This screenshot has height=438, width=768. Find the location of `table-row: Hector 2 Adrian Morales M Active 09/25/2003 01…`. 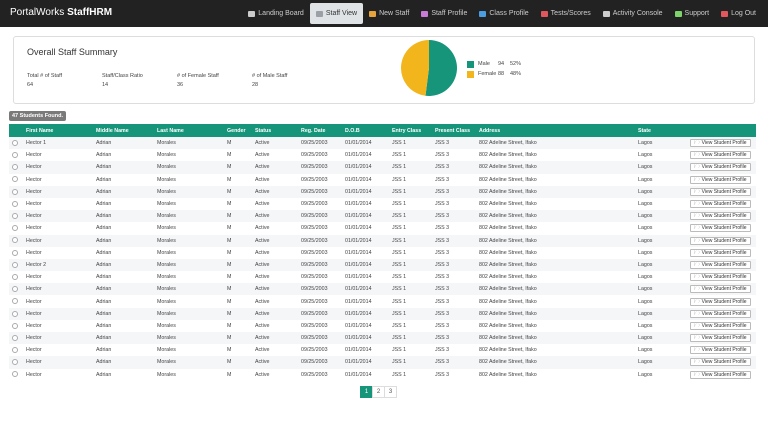

table-row: Hector 2 Adrian Morales M Active 09/25/2003 01… is located at coordinates (382, 265).